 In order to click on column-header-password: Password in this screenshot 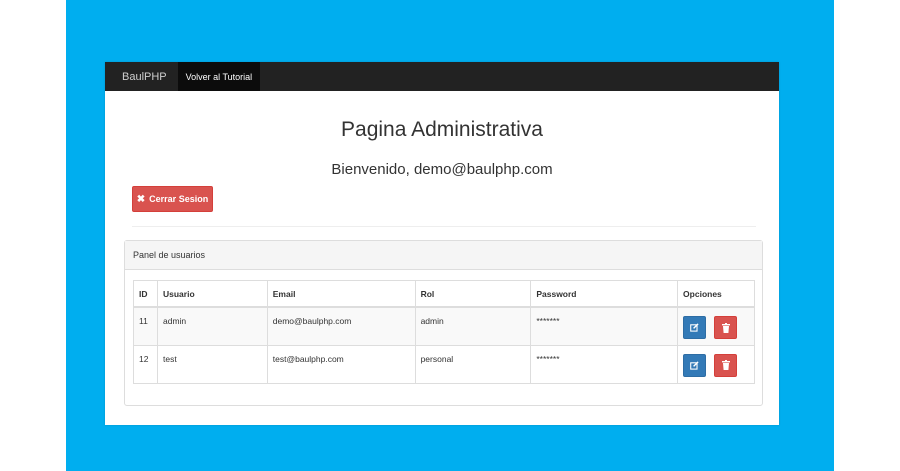, I will do `click(604, 294)`.